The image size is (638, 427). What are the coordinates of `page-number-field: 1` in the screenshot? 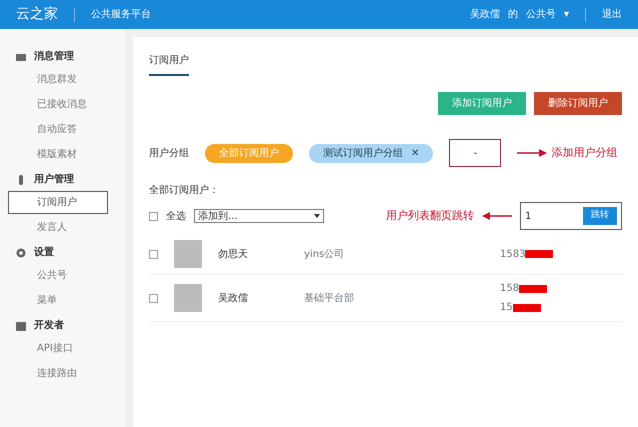 It's located at (528, 216).